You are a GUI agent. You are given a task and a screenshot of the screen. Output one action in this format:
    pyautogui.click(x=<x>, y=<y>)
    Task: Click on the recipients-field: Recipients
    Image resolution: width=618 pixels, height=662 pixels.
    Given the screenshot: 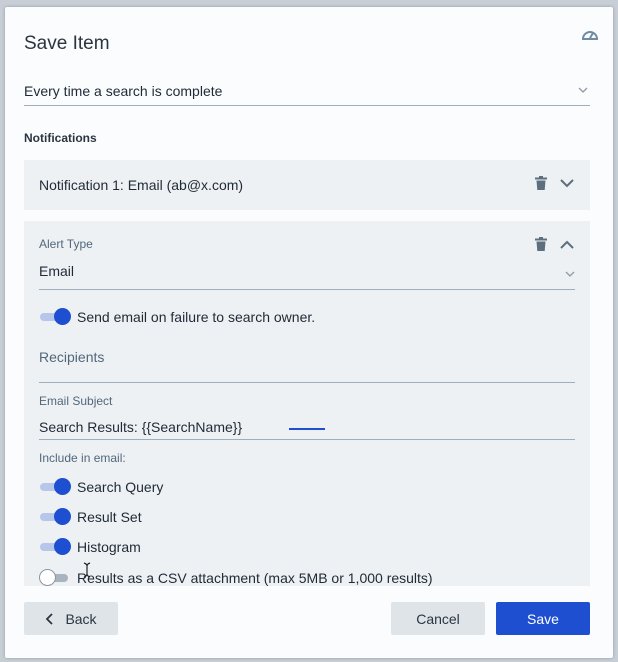 What is the action you would take?
    pyautogui.click(x=71, y=357)
    